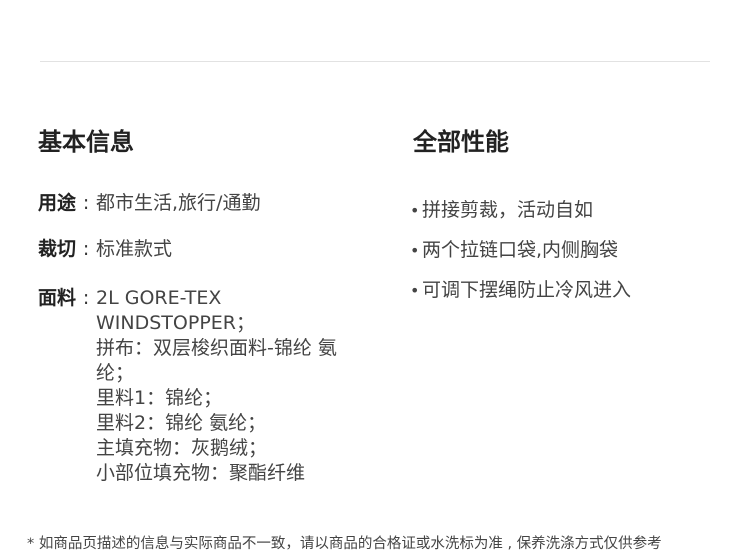 The width and height of the screenshot is (750, 557). What do you see at coordinates (181, 423) in the screenshot?
I see `fabric-line: 里料2：锦纶 氨纶；` at bounding box center [181, 423].